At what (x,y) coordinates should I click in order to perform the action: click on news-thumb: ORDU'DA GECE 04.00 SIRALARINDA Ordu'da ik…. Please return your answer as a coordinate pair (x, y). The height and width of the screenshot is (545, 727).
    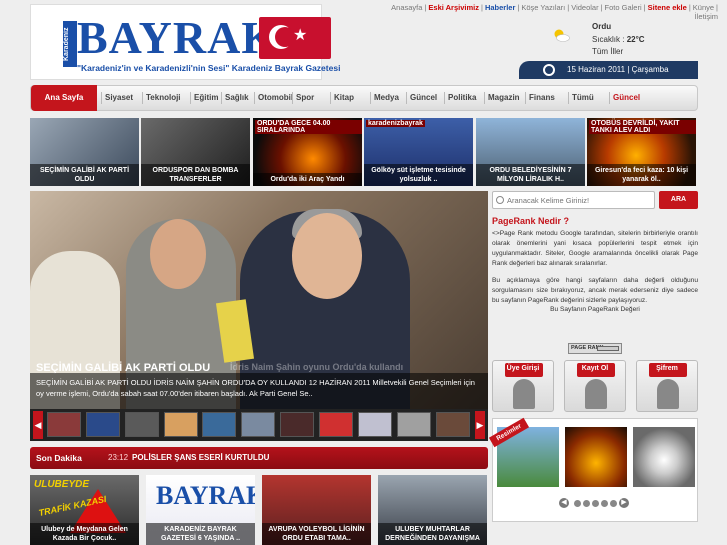
    Looking at the image, I should click on (307, 152).